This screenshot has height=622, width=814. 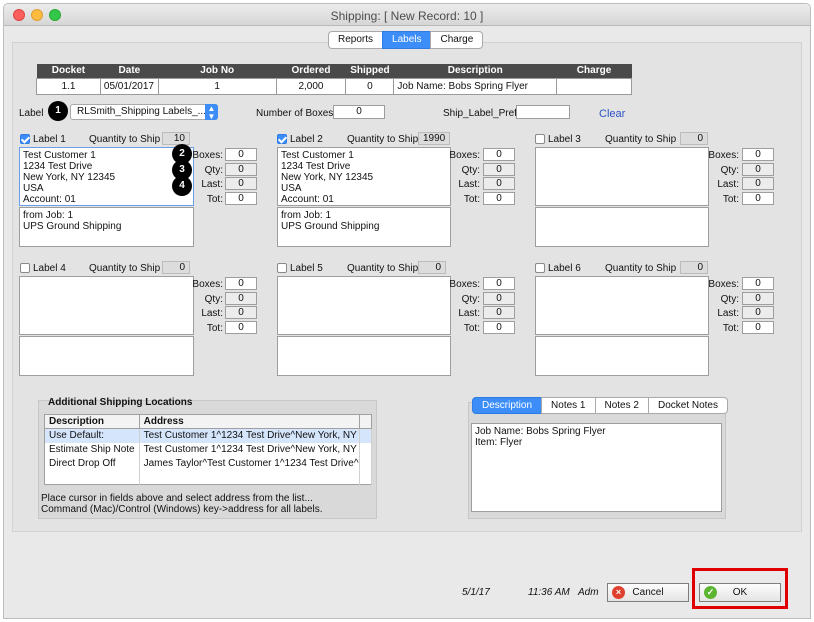 What do you see at coordinates (364, 305) in the screenshot?
I see `label-5-address-box` at bounding box center [364, 305].